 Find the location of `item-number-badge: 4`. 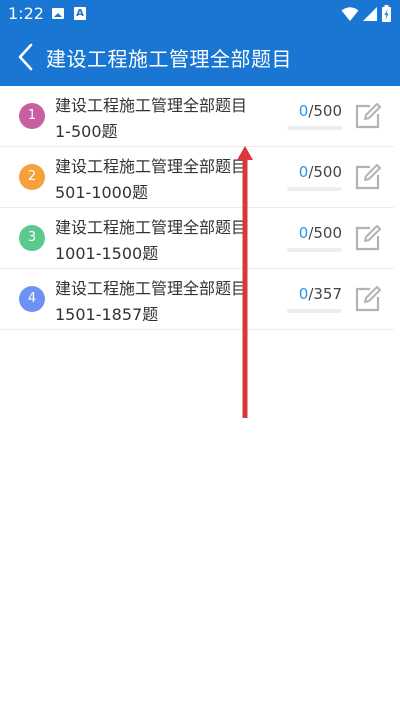

item-number-badge: 4 is located at coordinates (32, 299).